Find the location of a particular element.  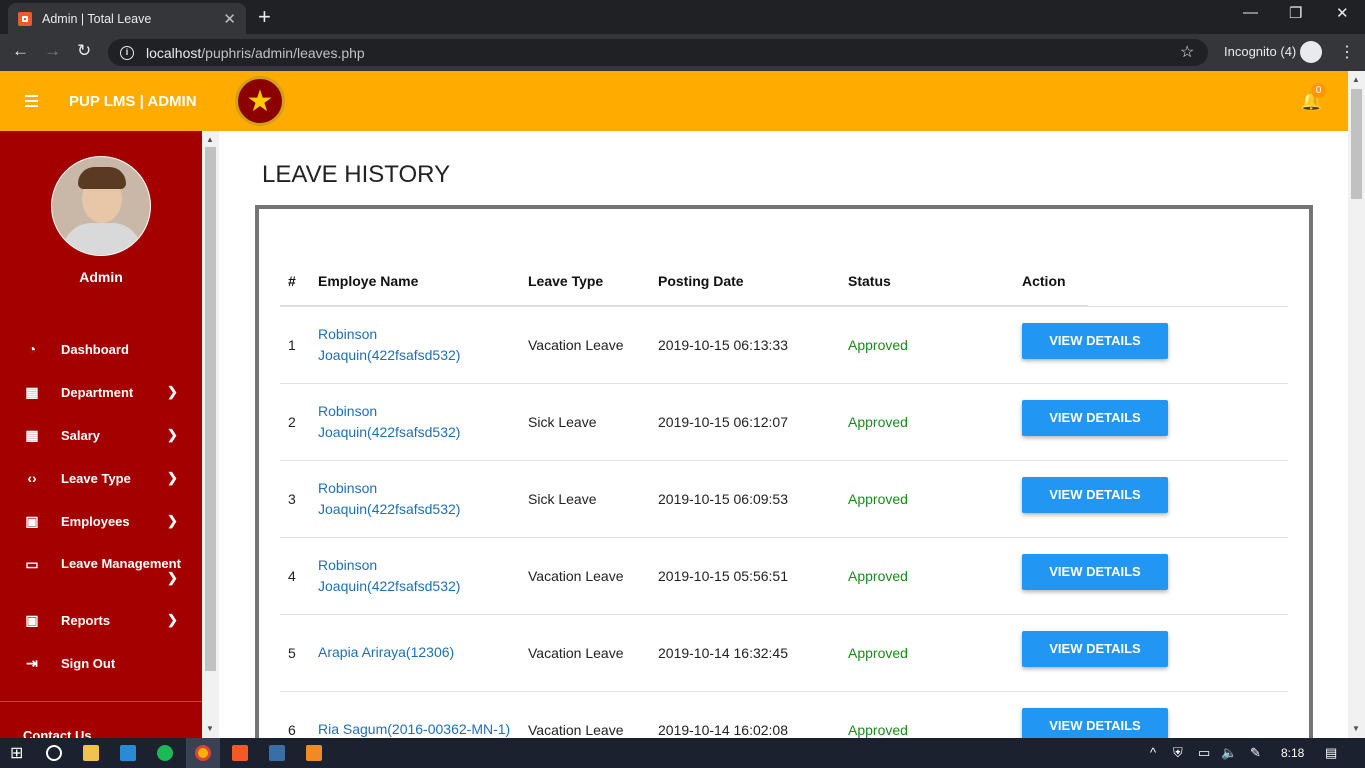

code-icon: ‹› is located at coordinates (32, 478).